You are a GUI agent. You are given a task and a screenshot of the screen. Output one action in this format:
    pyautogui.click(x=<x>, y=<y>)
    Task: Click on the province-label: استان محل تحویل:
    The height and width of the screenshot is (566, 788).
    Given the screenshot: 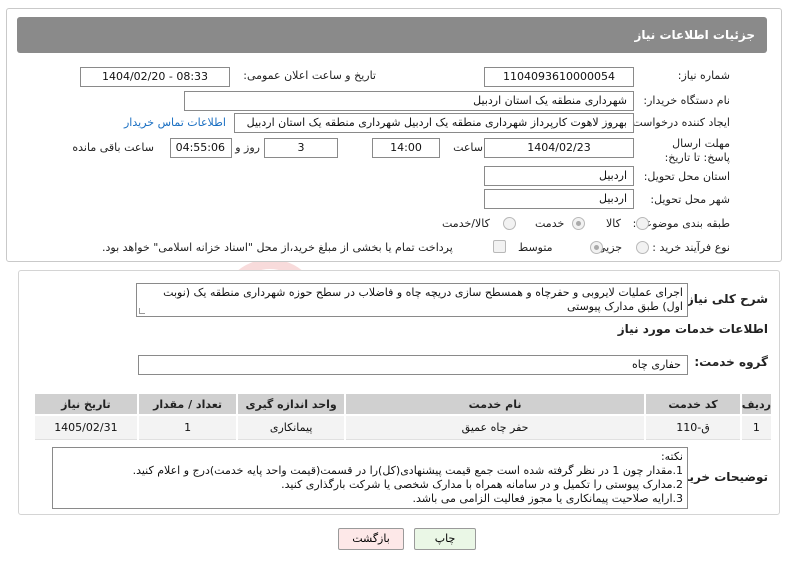 What is the action you would take?
    pyautogui.click(x=686, y=176)
    